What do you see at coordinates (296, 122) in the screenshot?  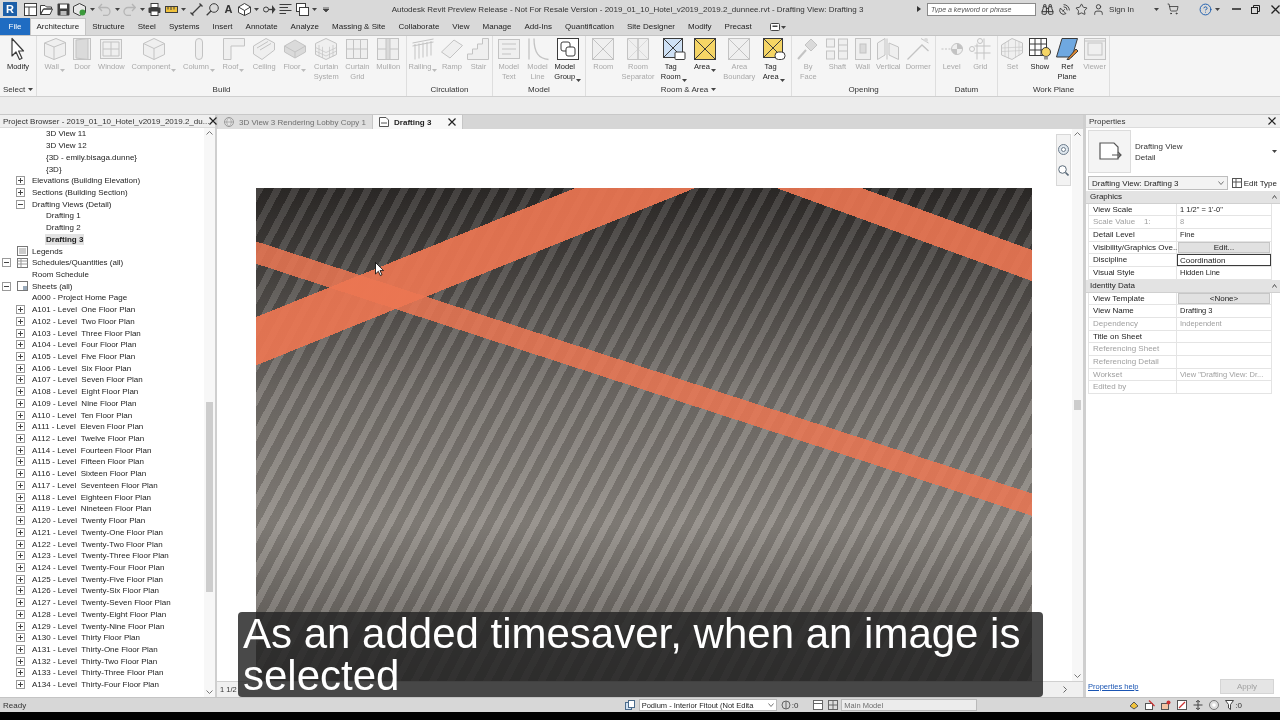 I see `document-tab: 3D View 3 Rendering Lobby Copy 1` at bounding box center [296, 122].